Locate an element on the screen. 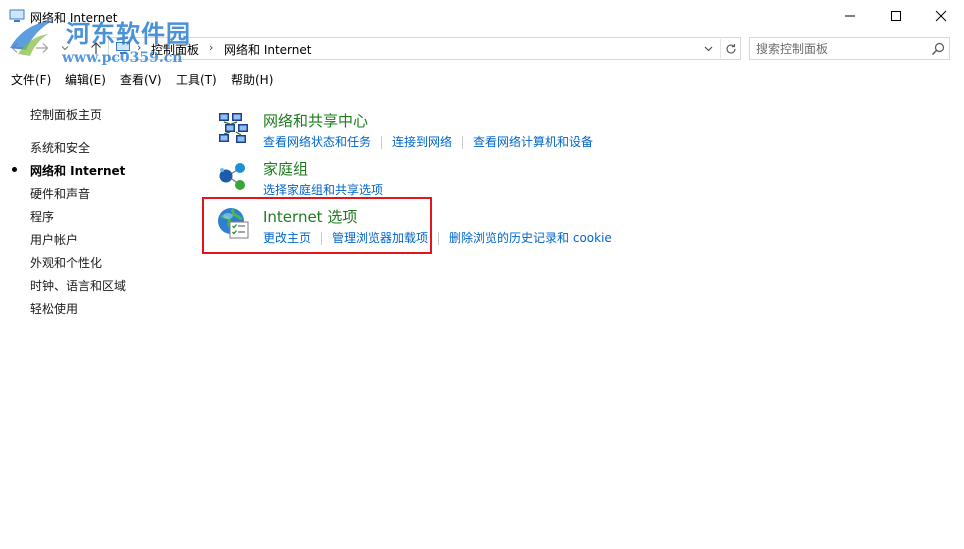  sidebar-item-appearance: 外观和个性化 is located at coordinates (66, 262).